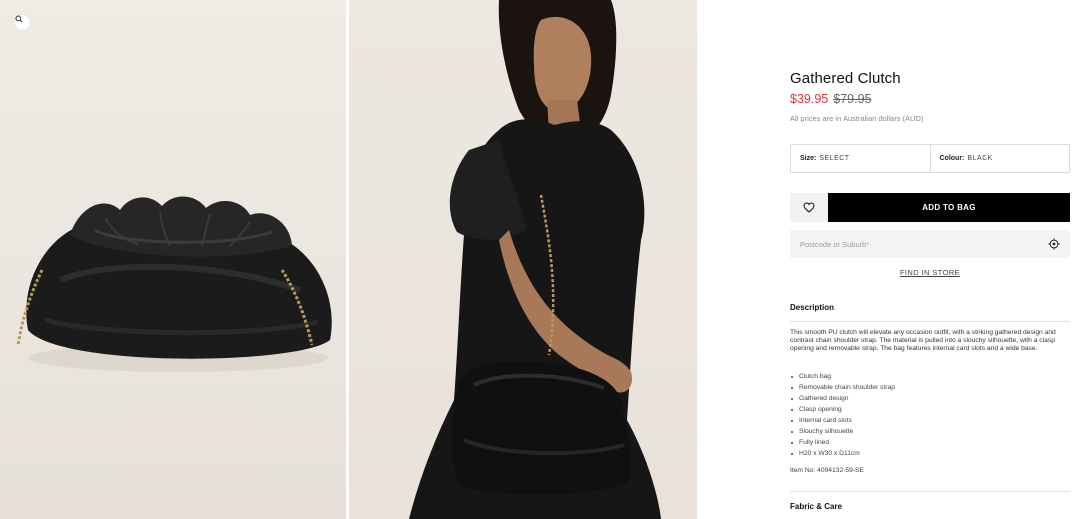  Describe the element at coordinates (852, 99) in the screenshot. I see `original-price: $79.95` at that location.